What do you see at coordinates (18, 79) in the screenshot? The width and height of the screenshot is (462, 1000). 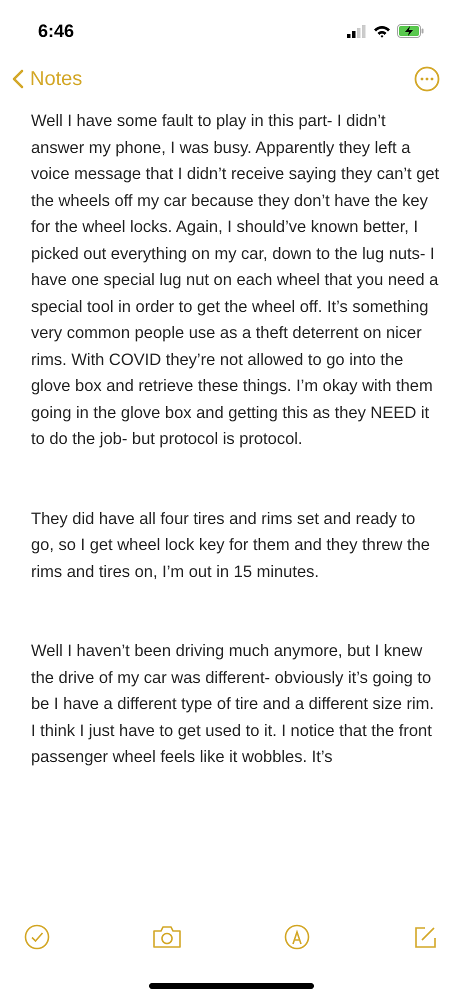 I see `back-chevron-icon` at bounding box center [18, 79].